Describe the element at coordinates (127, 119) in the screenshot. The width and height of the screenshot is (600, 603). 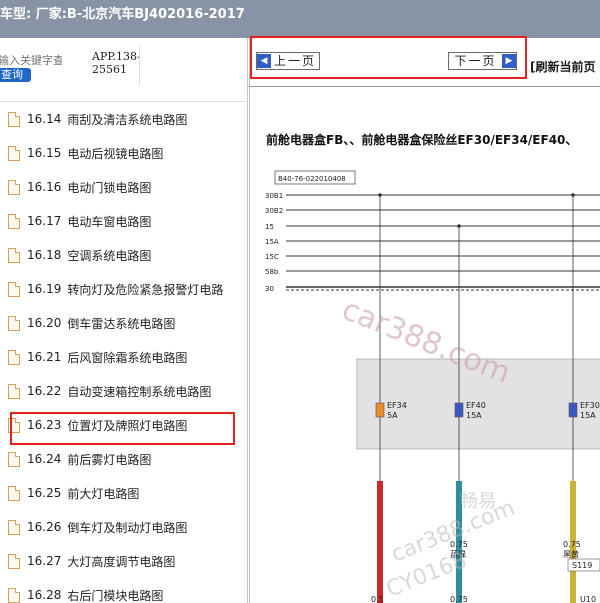
I see `tree-item-label: 雨刮及清洁系统电路图` at that location.